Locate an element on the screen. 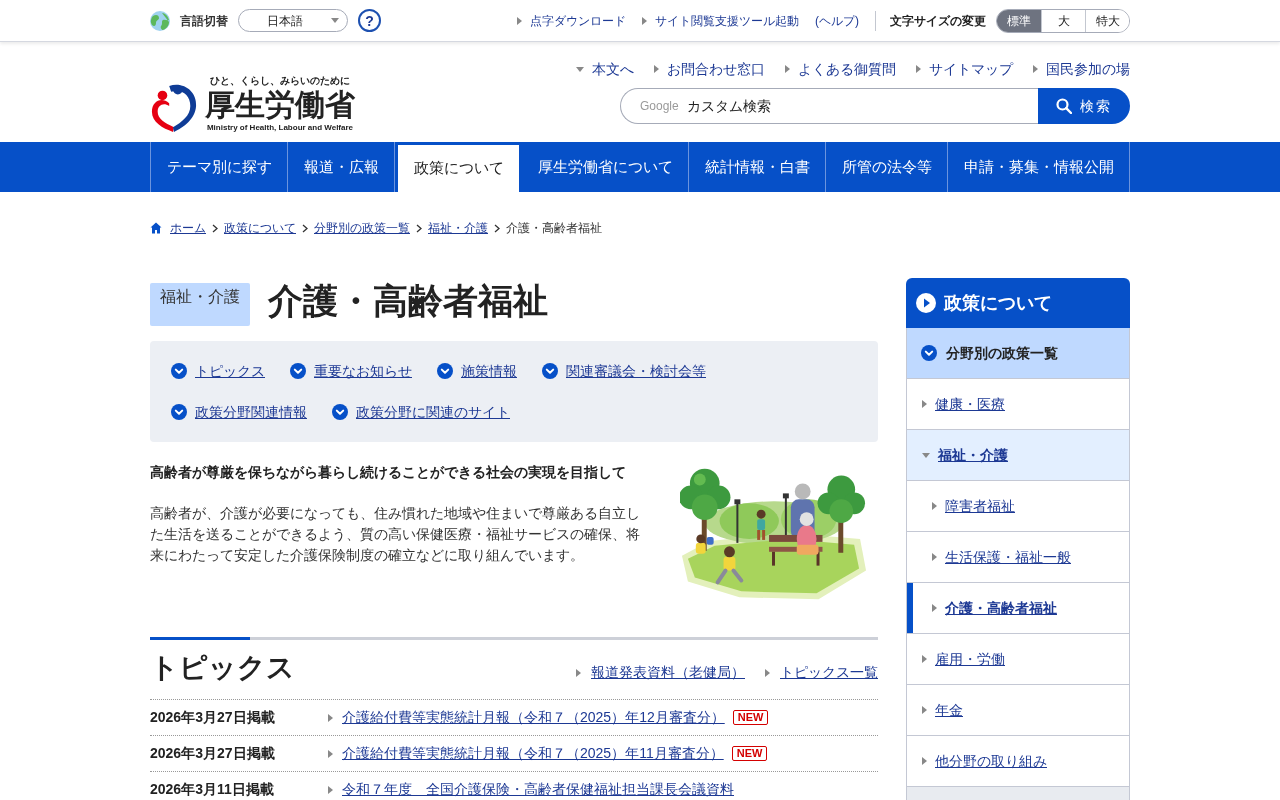 The height and width of the screenshot is (800, 1280). category-tag: 福祉・介護 is located at coordinates (200, 304).